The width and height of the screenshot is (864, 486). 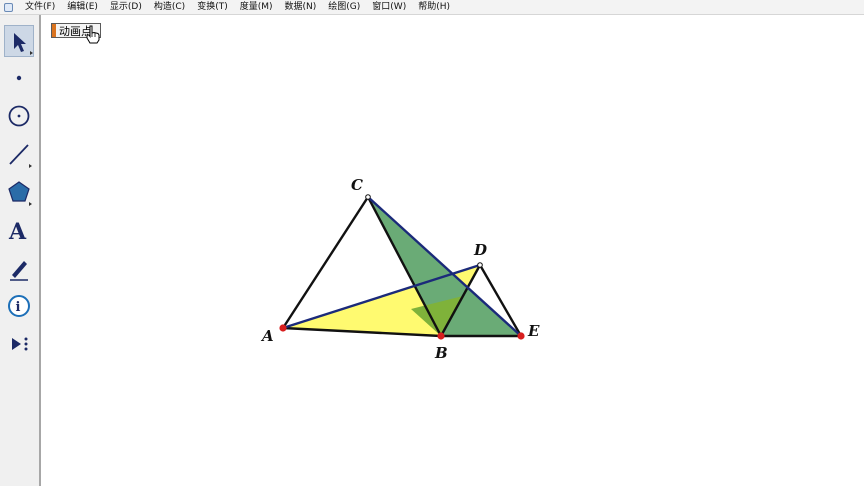 What do you see at coordinates (357, 185) in the screenshot?
I see `label-c: C` at bounding box center [357, 185].